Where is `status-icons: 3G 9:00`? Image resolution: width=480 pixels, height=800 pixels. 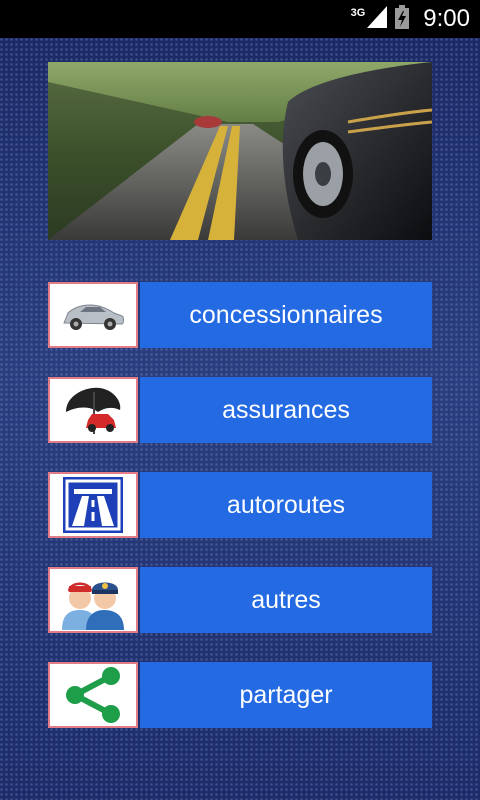
status-icons: 3G 9:00 is located at coordinates (410, 19).